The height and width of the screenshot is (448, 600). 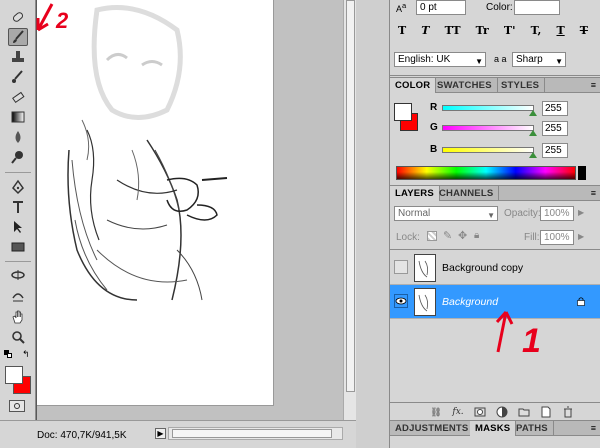 I want to click on default-bg-swatch, so click(x=9, y=355).